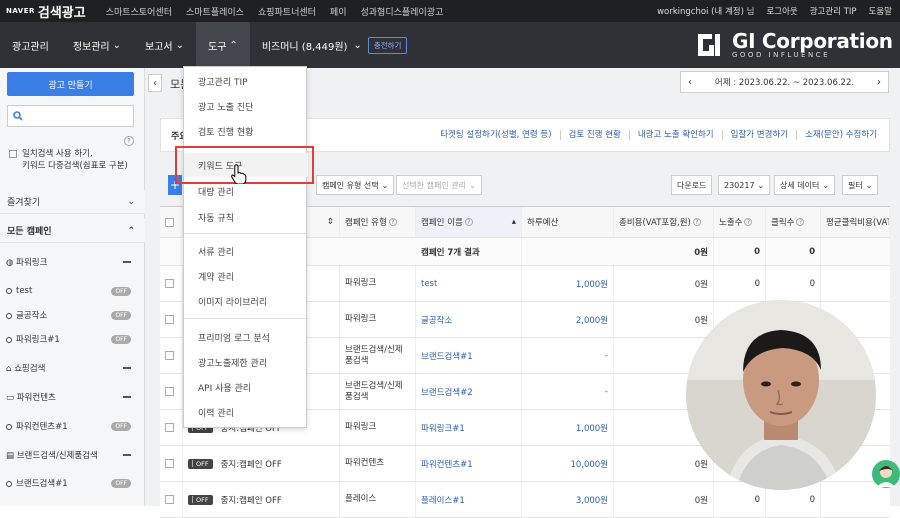 The image size is (900, 518). I want to click on logout-link: 로그아웃, so click(781, 11).